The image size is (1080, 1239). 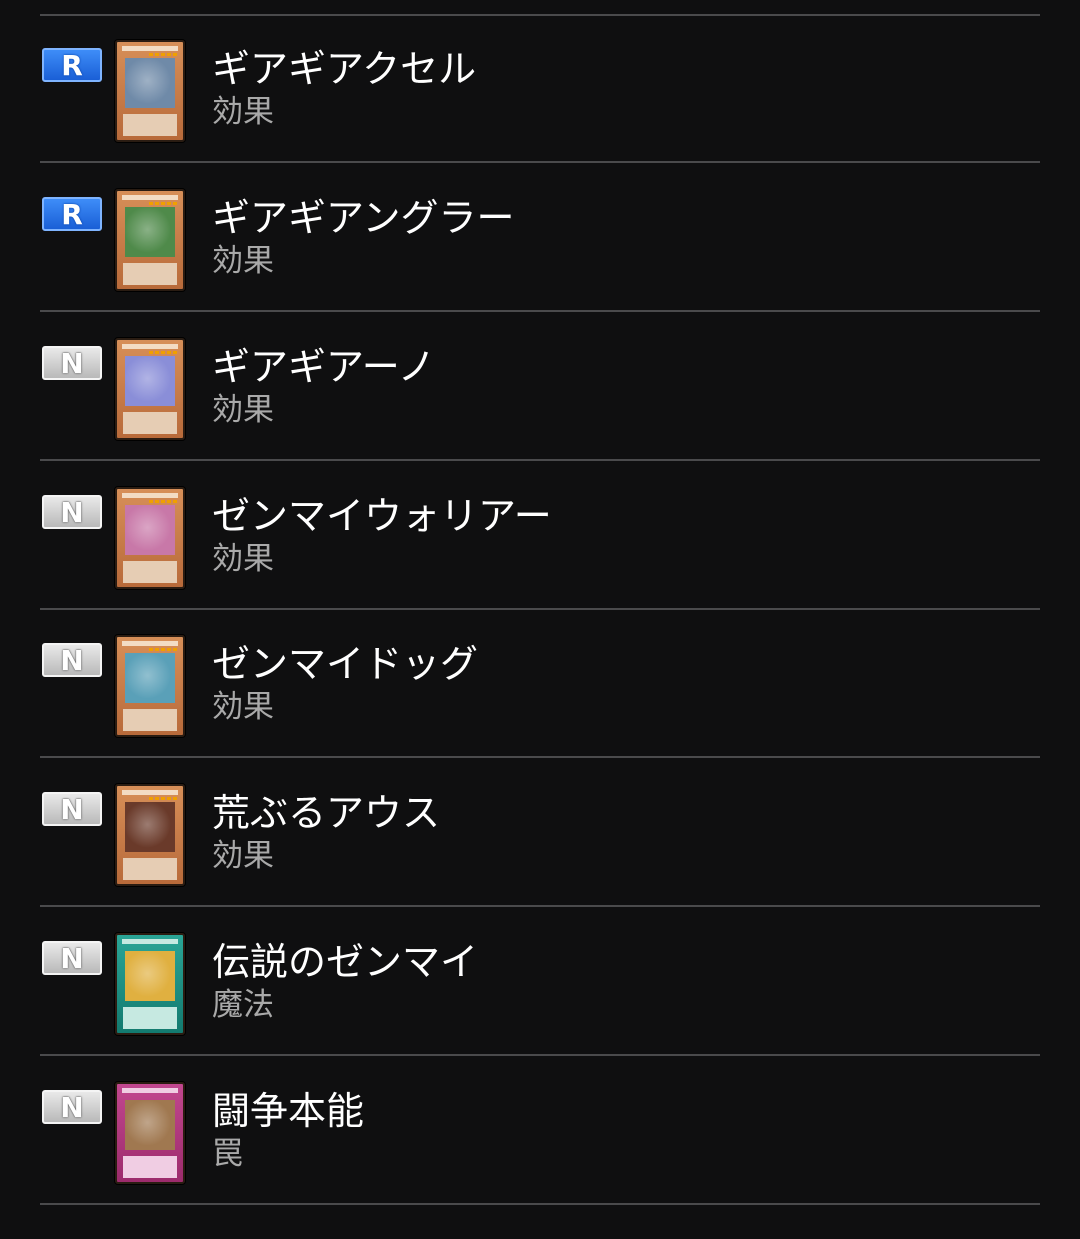 What do you see at coordinates (540, 684) in the screenshot?
I see `list-item: N ゼンマイドッグ 効果` at bounding box center [540, 684].